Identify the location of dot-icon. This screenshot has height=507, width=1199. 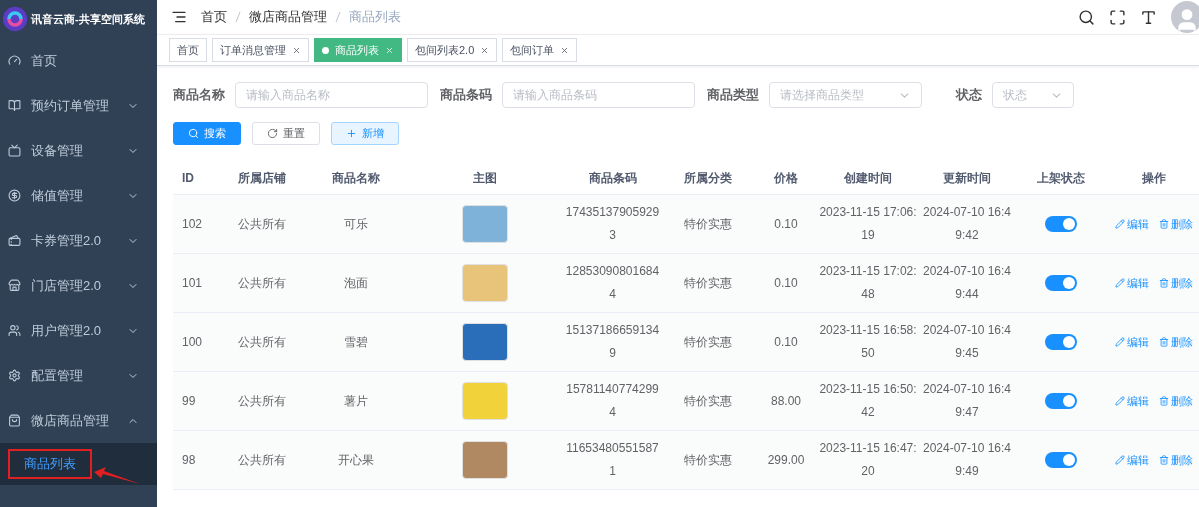
(325, 50).